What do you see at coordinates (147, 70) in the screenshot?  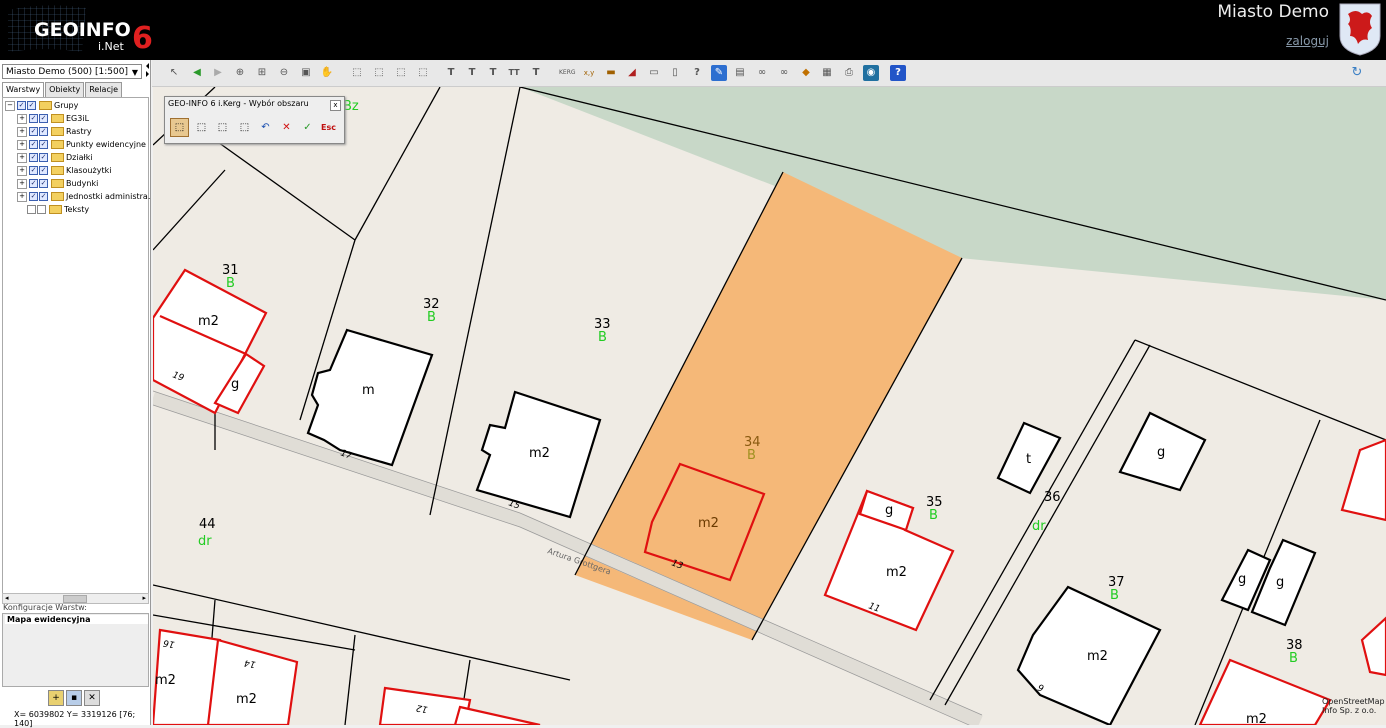 I see `collapse-panel-icon` at bounding box center [147, 70].